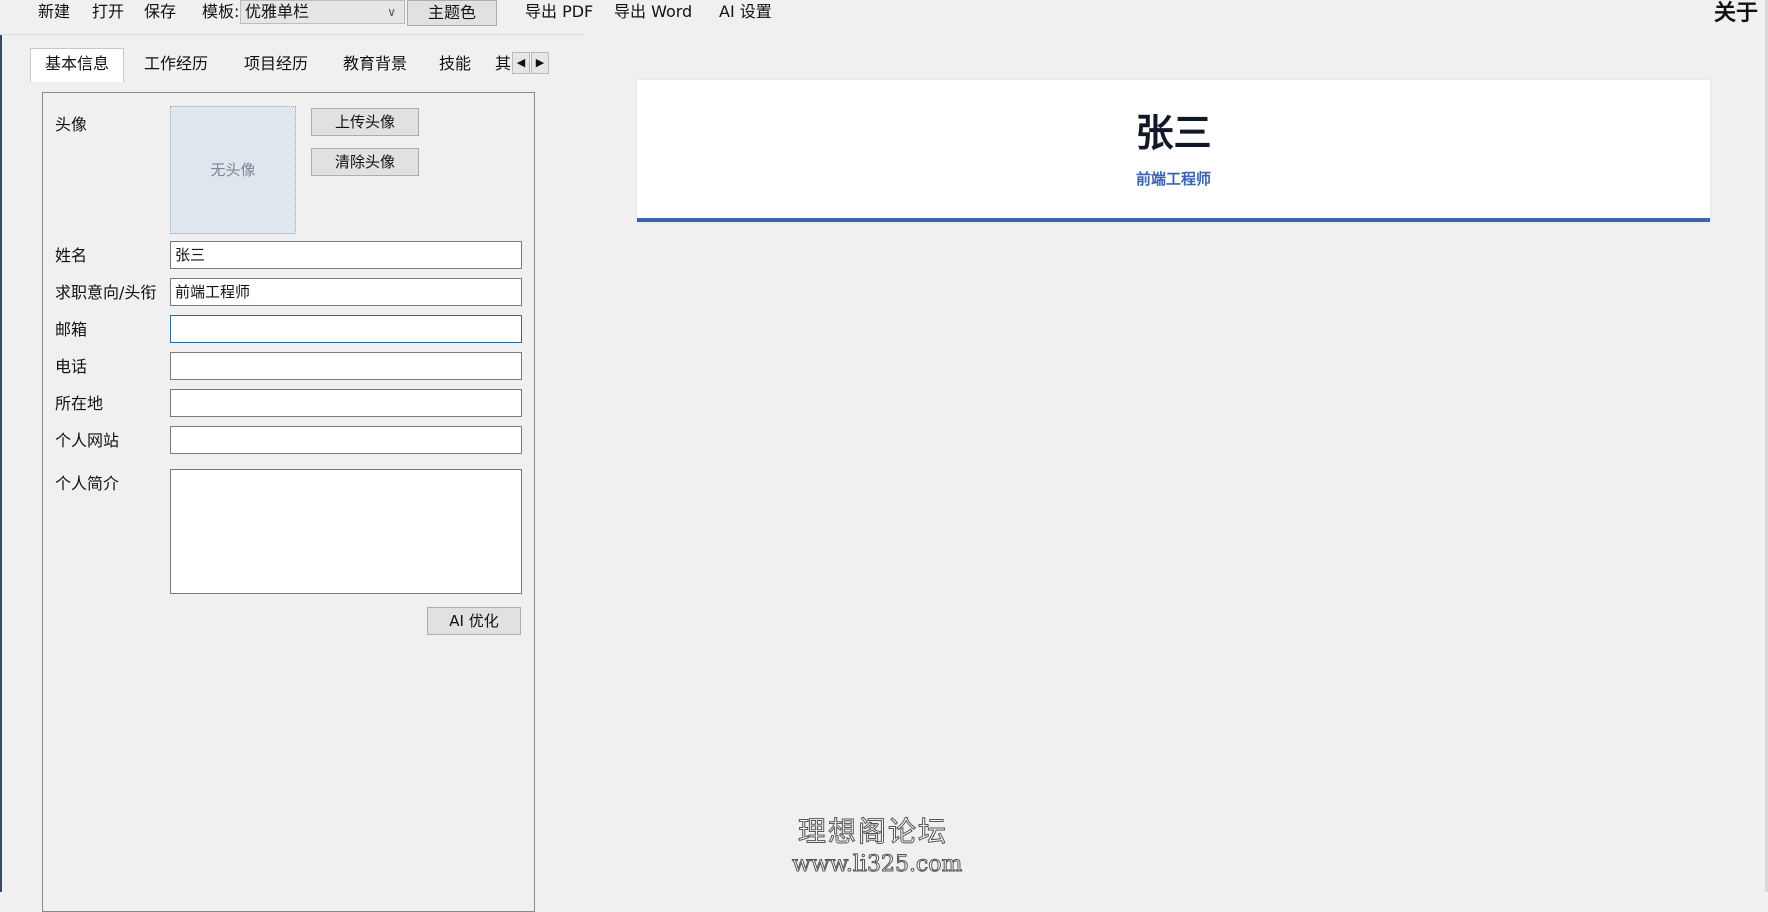 Image resolution: width=1768 pixels, height=912 pixels. What do you see at coordinates (1173, 133) in the screenshot?
I see `resume-name: 张三` at bounding box center [1173, 133].